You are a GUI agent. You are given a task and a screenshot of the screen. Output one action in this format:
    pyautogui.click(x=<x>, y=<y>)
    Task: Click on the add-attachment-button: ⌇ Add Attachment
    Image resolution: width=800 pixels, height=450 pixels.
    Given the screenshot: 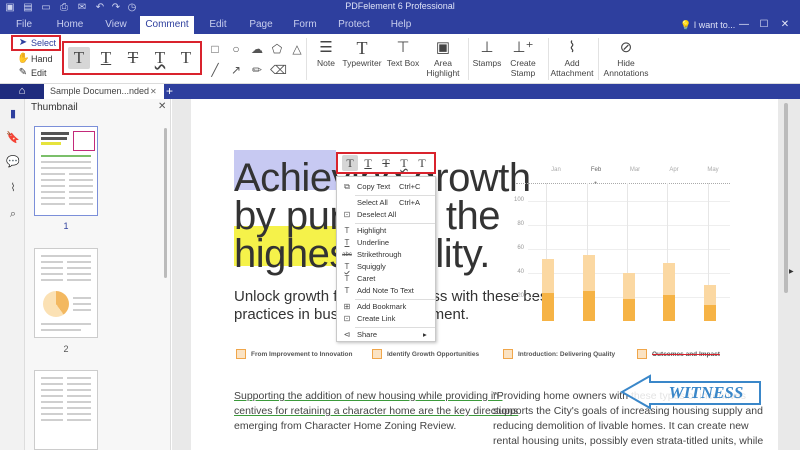 What is the action you would take?
    pyautogui.click(x=572, y=58)
    